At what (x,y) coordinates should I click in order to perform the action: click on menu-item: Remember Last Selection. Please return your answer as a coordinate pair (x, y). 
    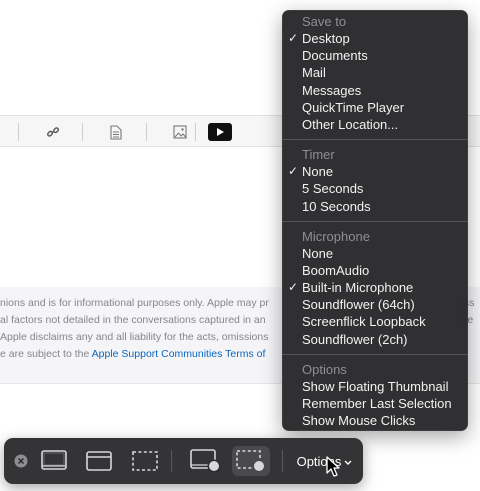
    Looking at the image, I should click on (375, 403).